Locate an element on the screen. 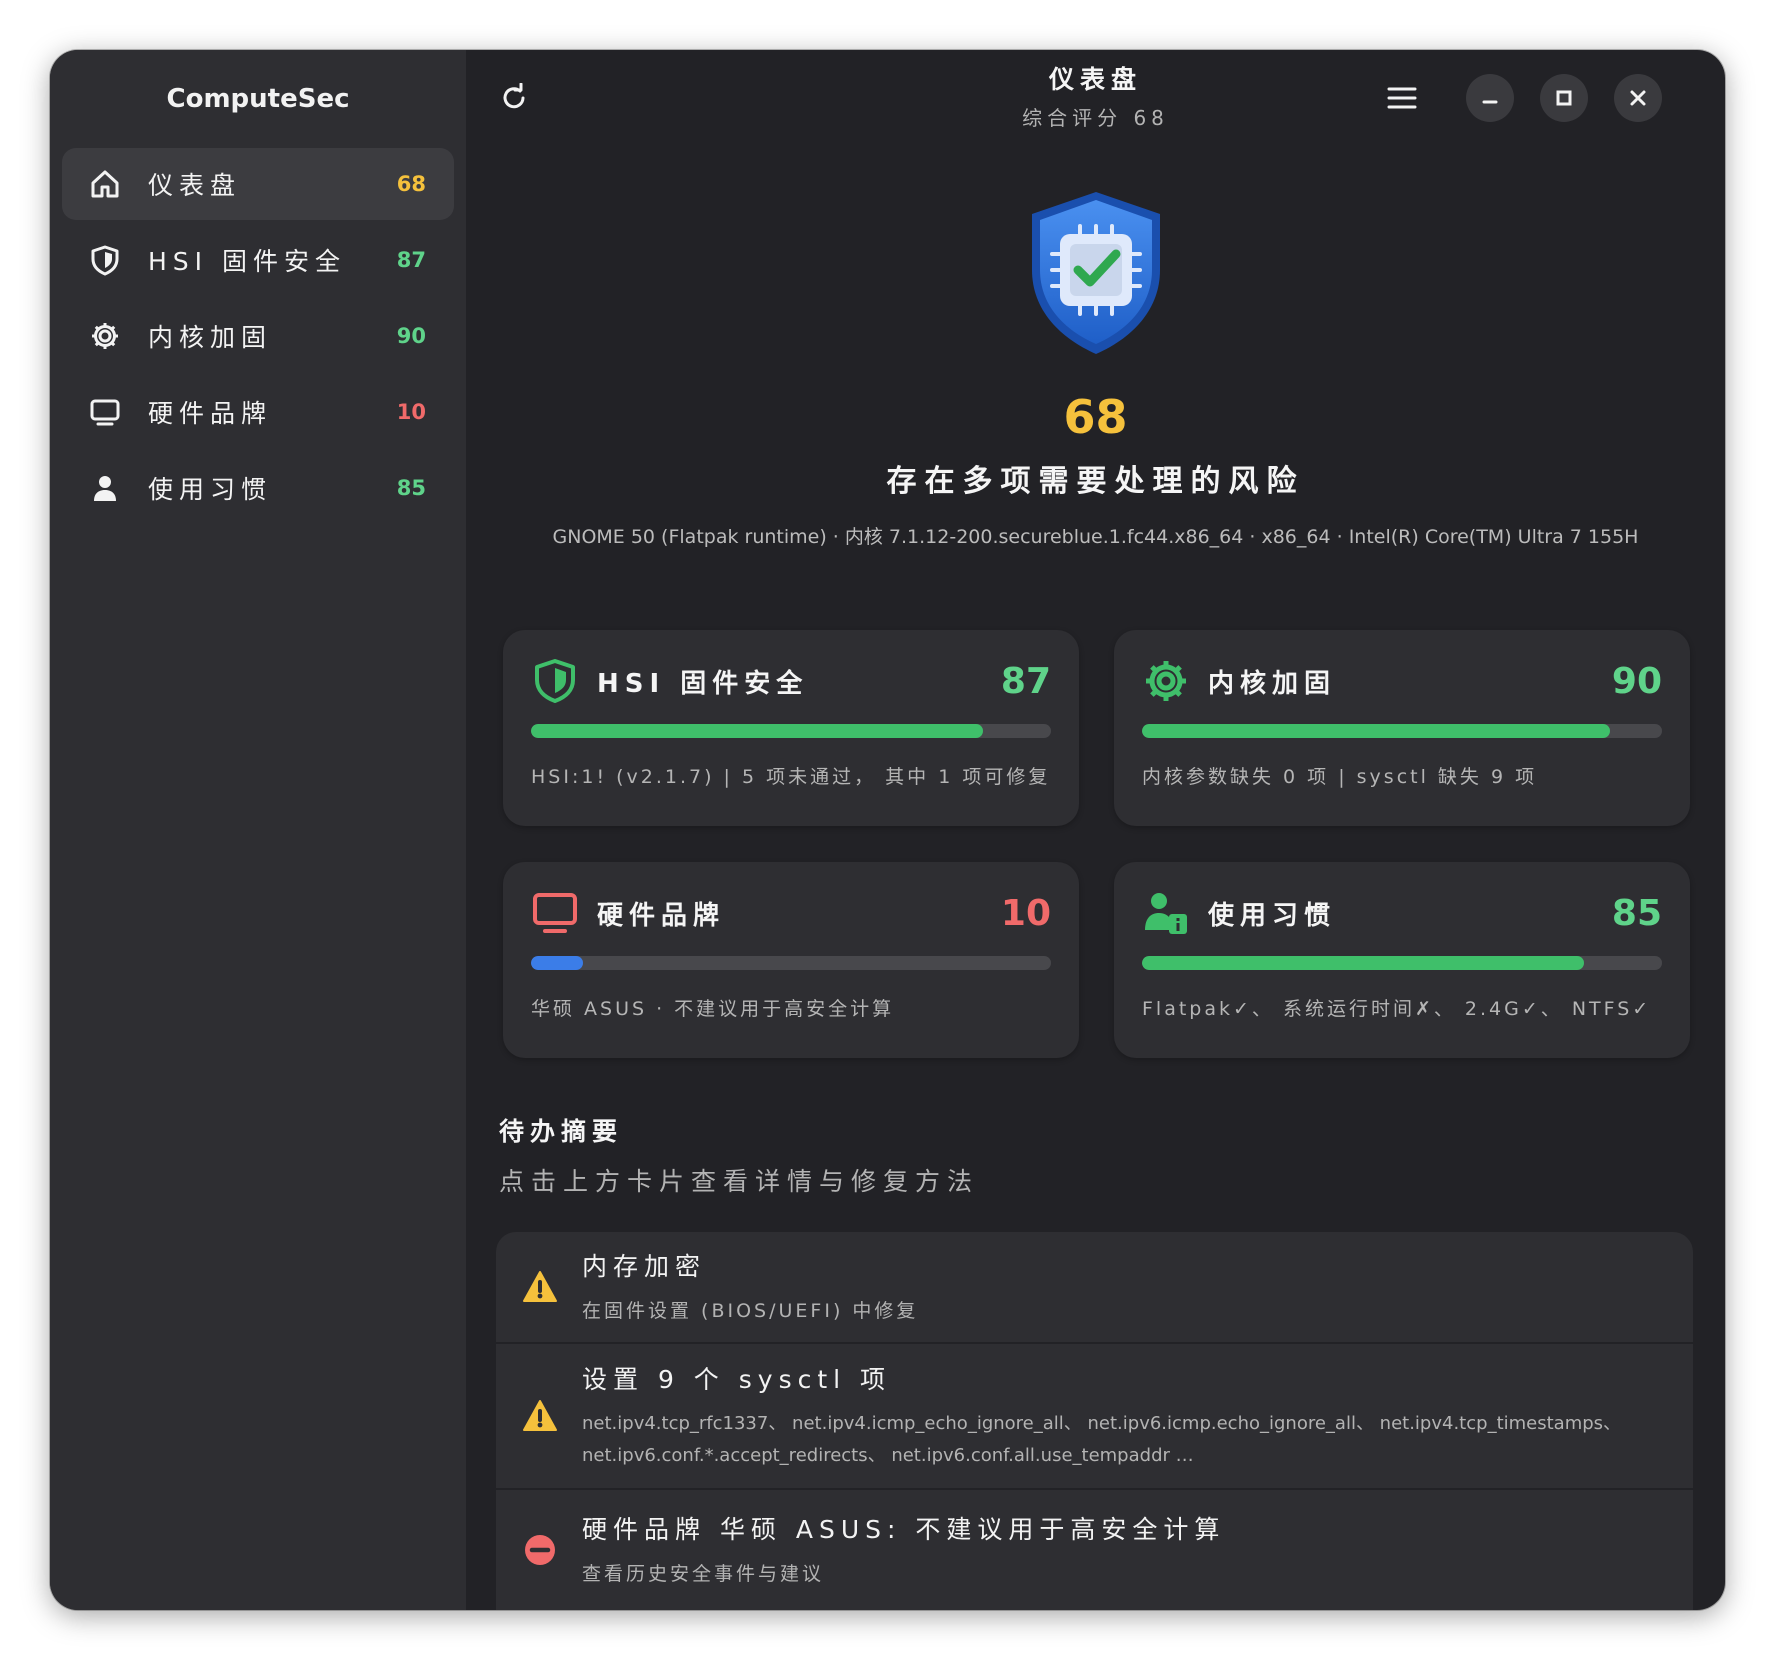 The width and height of the screenshot is (1774, 1660). card-habits: 使用习惯 85 Flatpak✓、 系统运行时间✗、 2.4G✓、 NTFS✓ is located at coordinates (1402, 960).